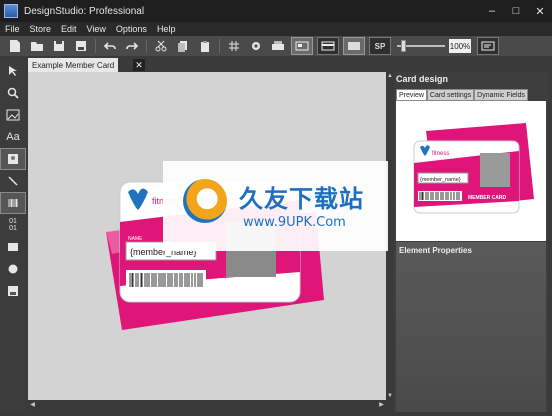 This screenshot has height=416, width=552. What do you see at coordinates (294, 222) in the screenshot?
I see `watermark-url: www.9UPK.Com` at bounding box center [294, 222].